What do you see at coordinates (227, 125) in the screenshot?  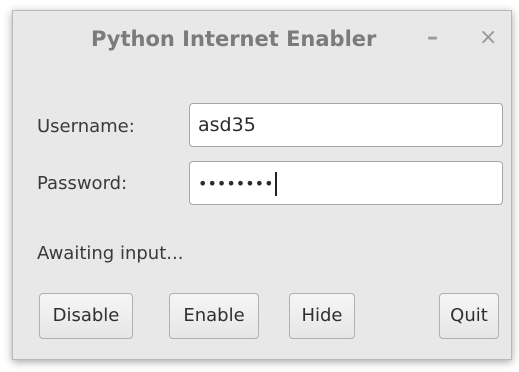 I see `username-value: asd35` at bounding box center [227, 125].